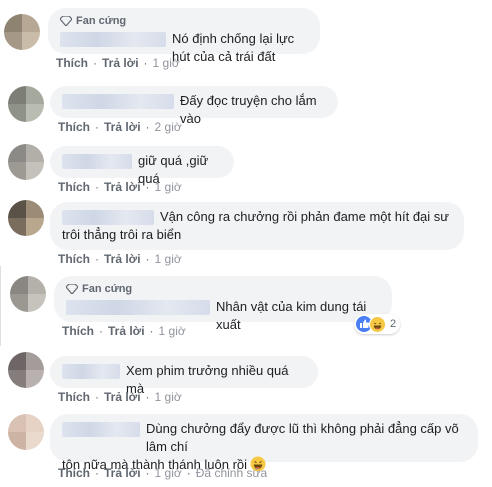 The image size is (492, 487). I want to click on comment-text: Đấy đọc truyện cho lắm vào, so click(248, 109).